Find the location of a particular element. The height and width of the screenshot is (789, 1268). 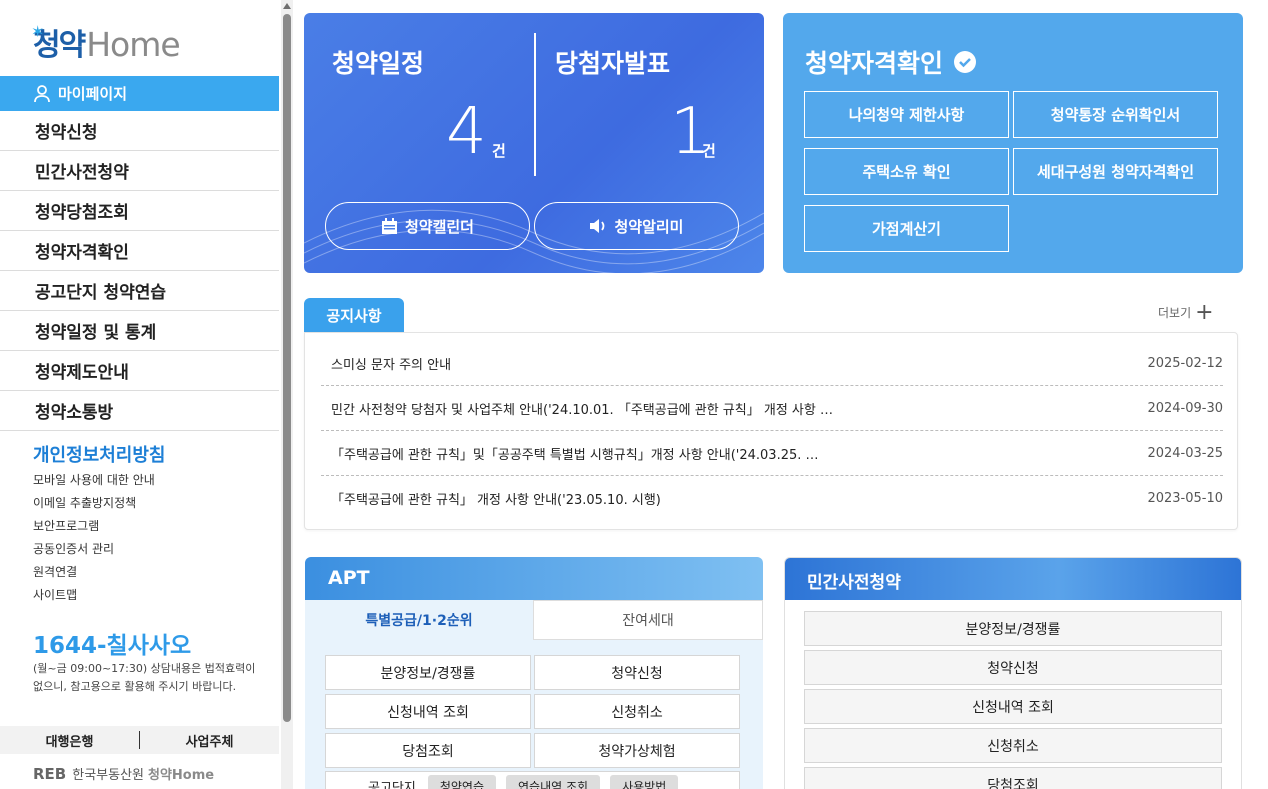

sublink-security: 보안프로그램 is located at coordinates (94, 529).